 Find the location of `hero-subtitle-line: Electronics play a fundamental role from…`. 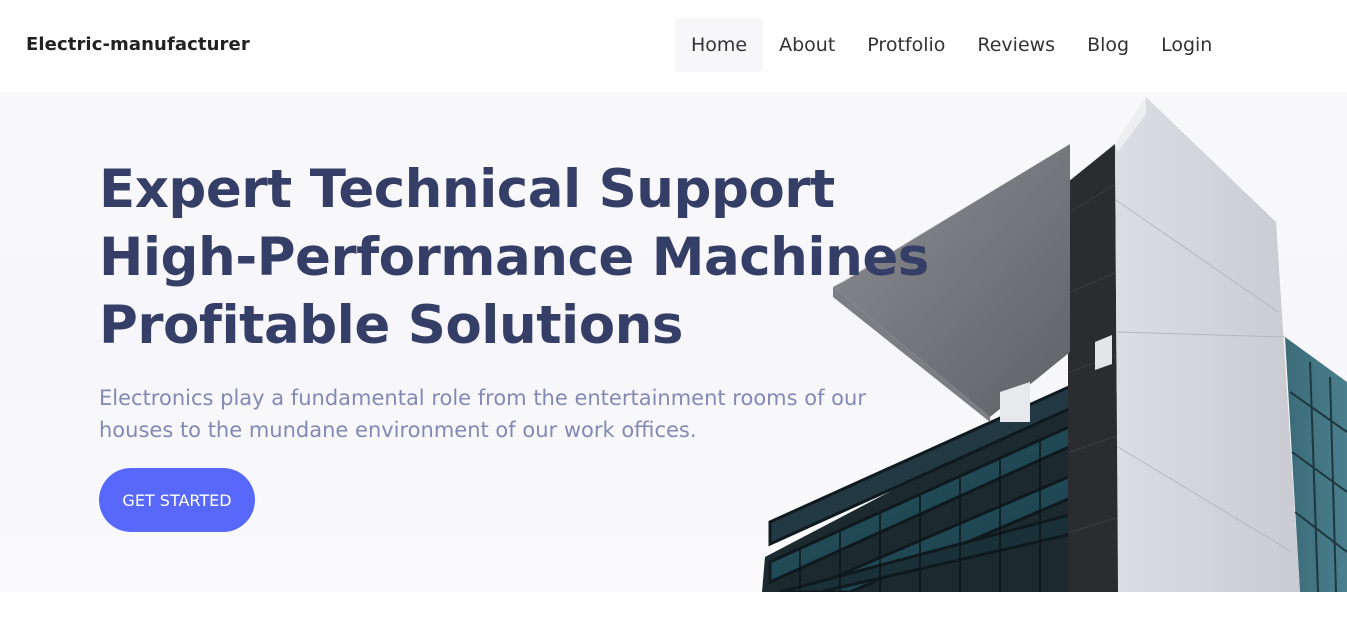

hero-subtitle-line: Electronics play a fundamental role from… is located at coordinates (482, 398).